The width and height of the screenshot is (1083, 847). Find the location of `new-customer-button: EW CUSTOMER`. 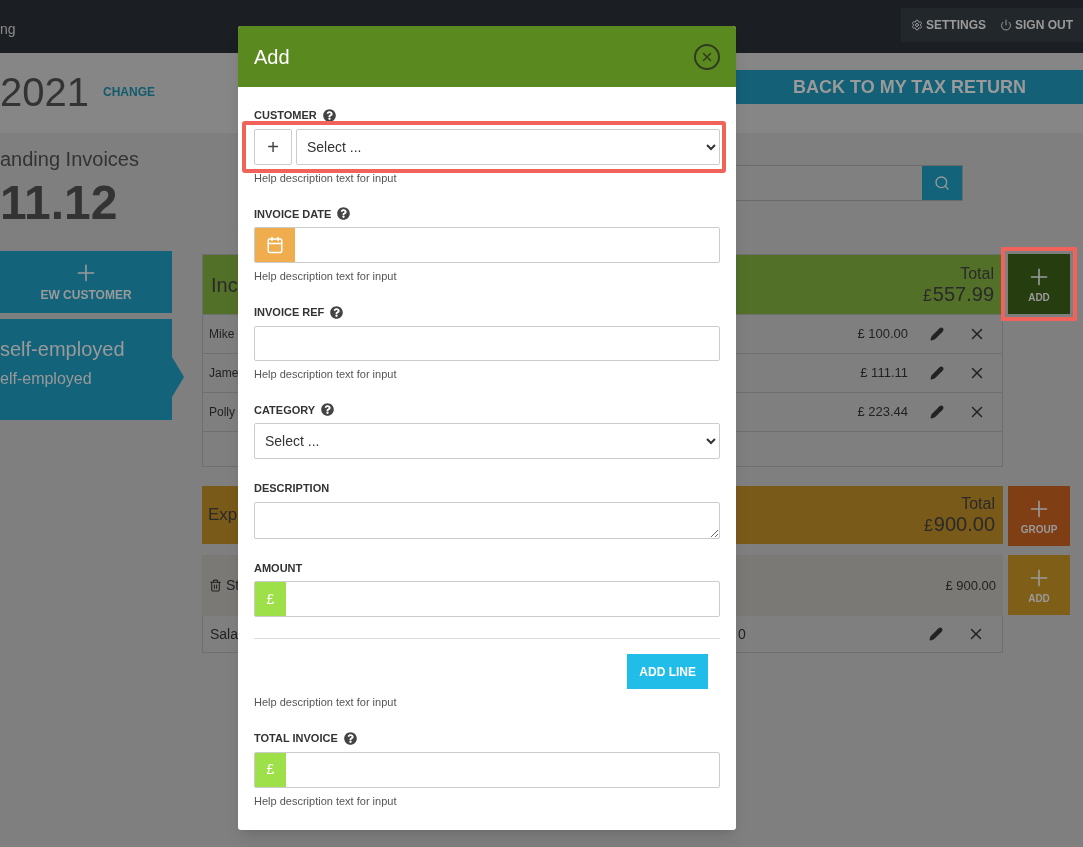

new-customer-button: EW CUSTOMER is located at coordinates (86, 282).